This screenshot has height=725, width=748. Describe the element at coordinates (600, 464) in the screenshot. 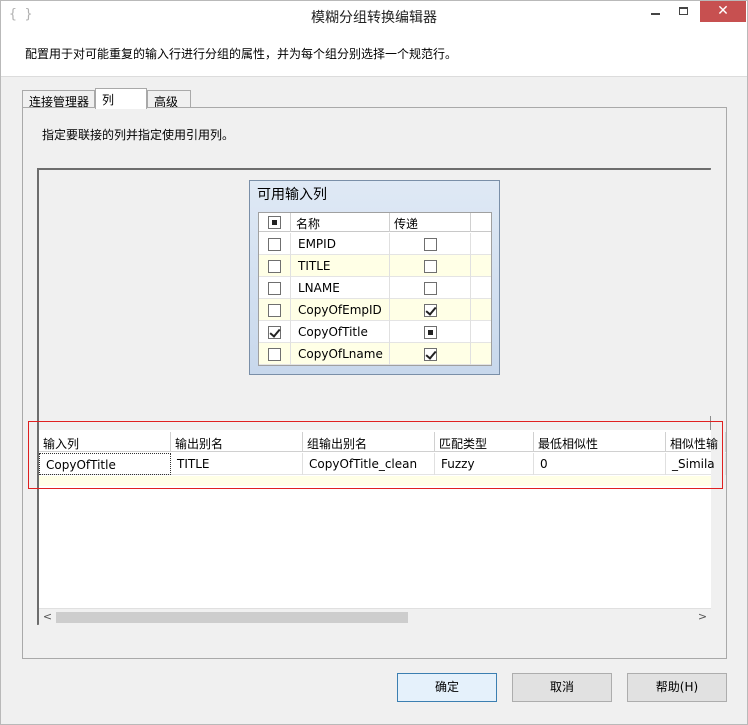

I see `min-similarity-cell: 0` at that location.